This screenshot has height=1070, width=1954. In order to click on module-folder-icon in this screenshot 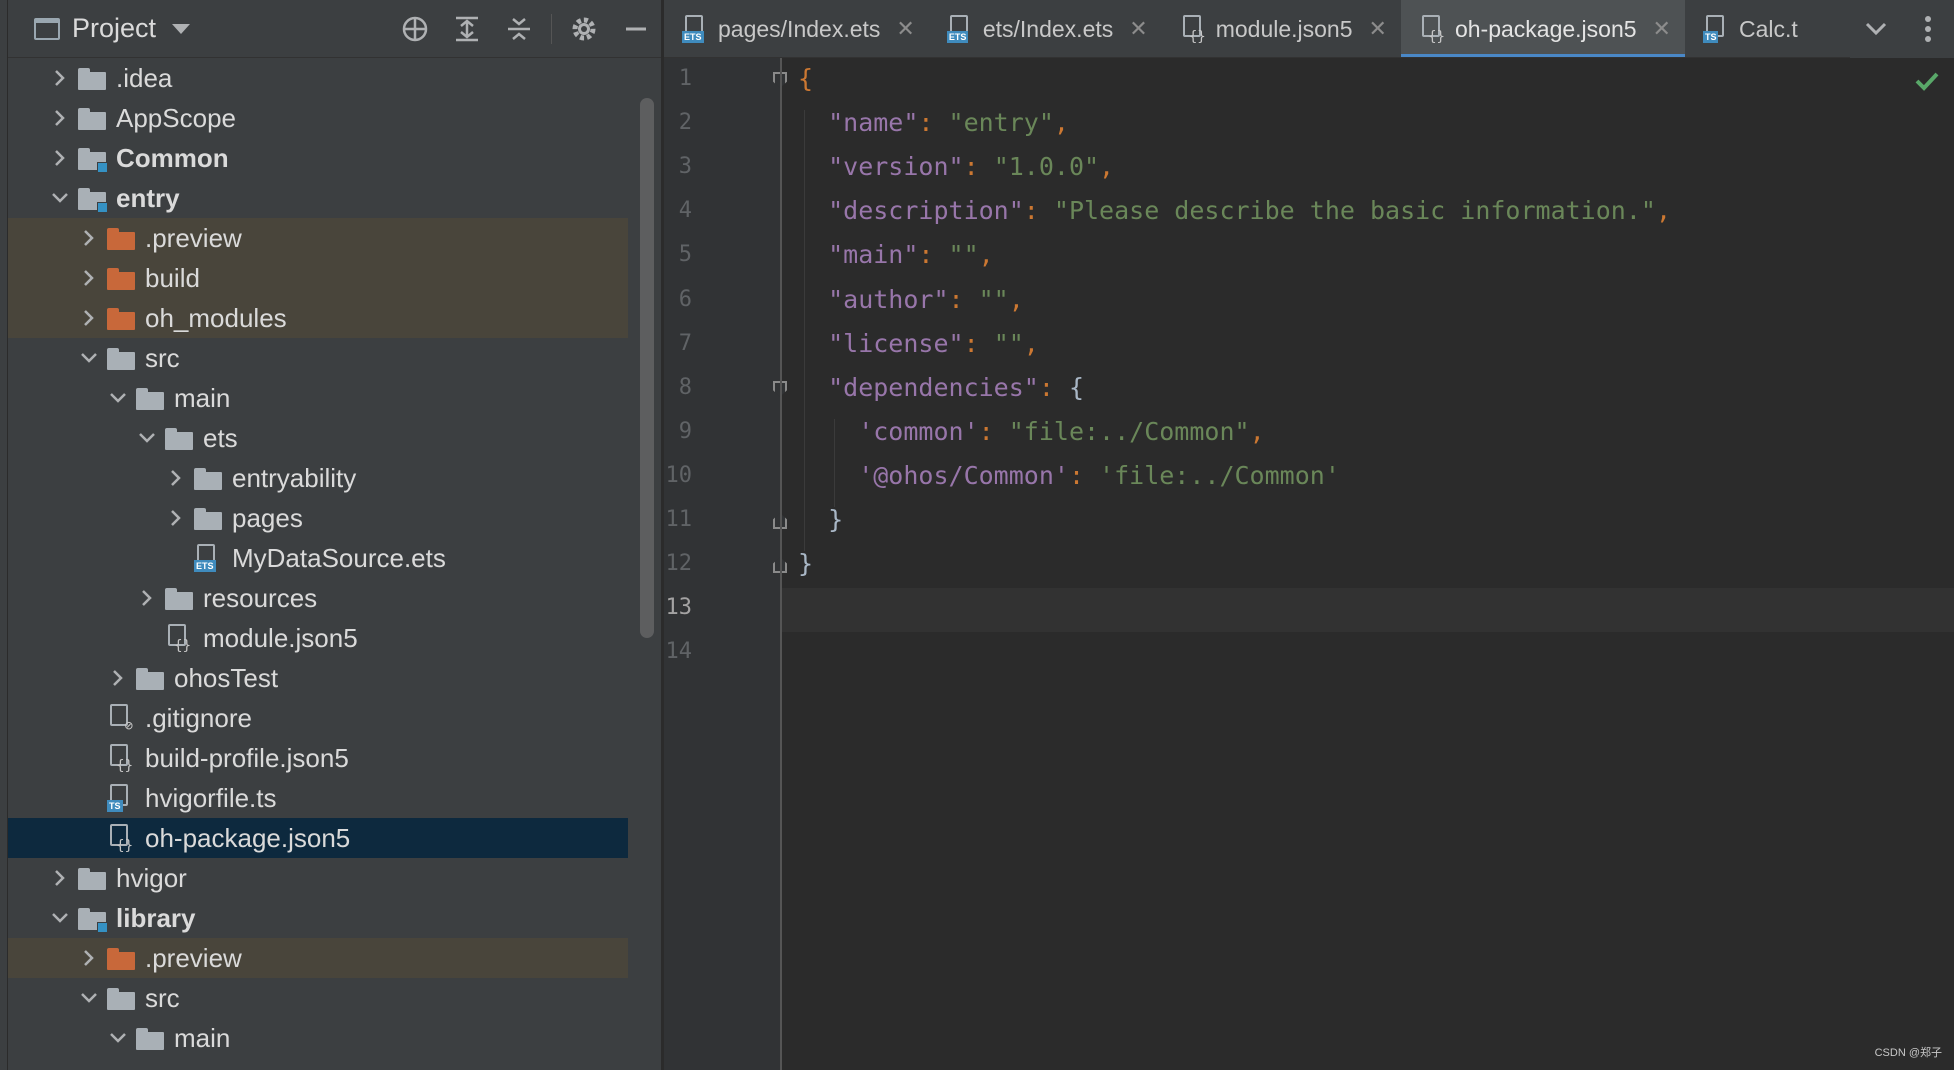, I will do `click(93, 920)`.